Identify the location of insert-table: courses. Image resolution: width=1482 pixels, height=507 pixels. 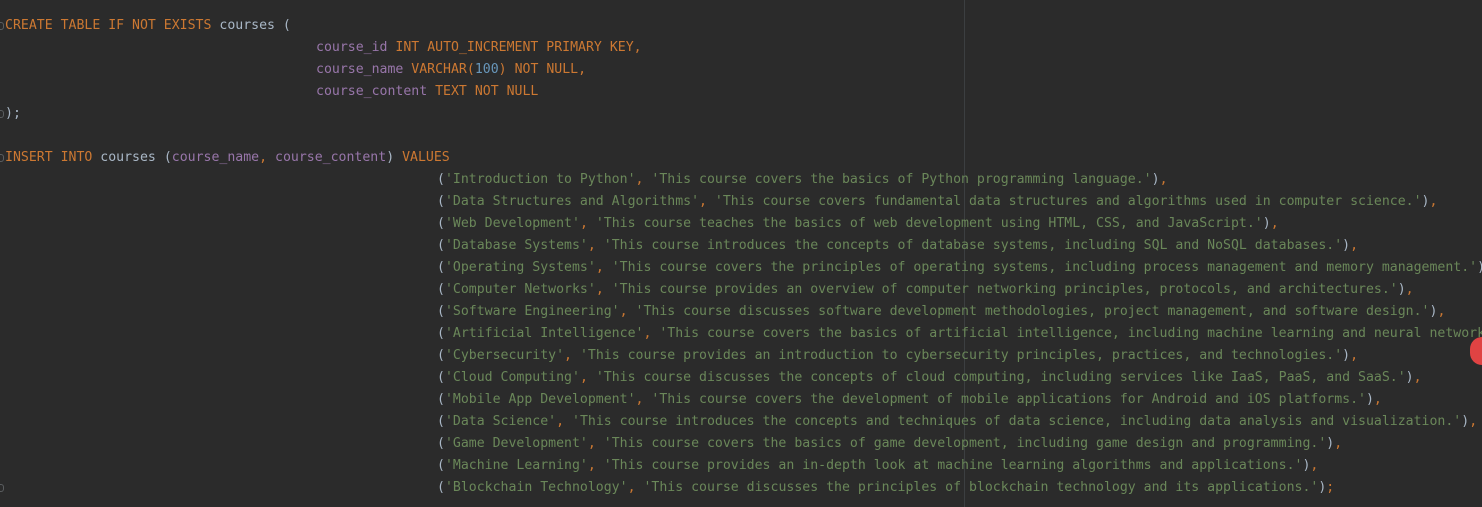
(128, 157).